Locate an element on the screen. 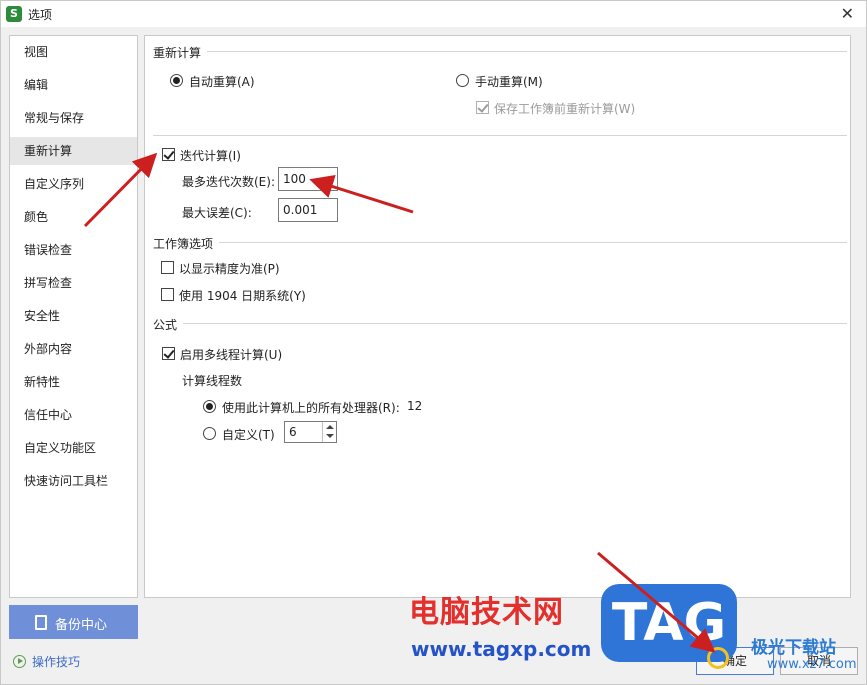 This screenshot has width=867, height=685. sidebar-item-view: 视图 is located at coordinates (73, 52).